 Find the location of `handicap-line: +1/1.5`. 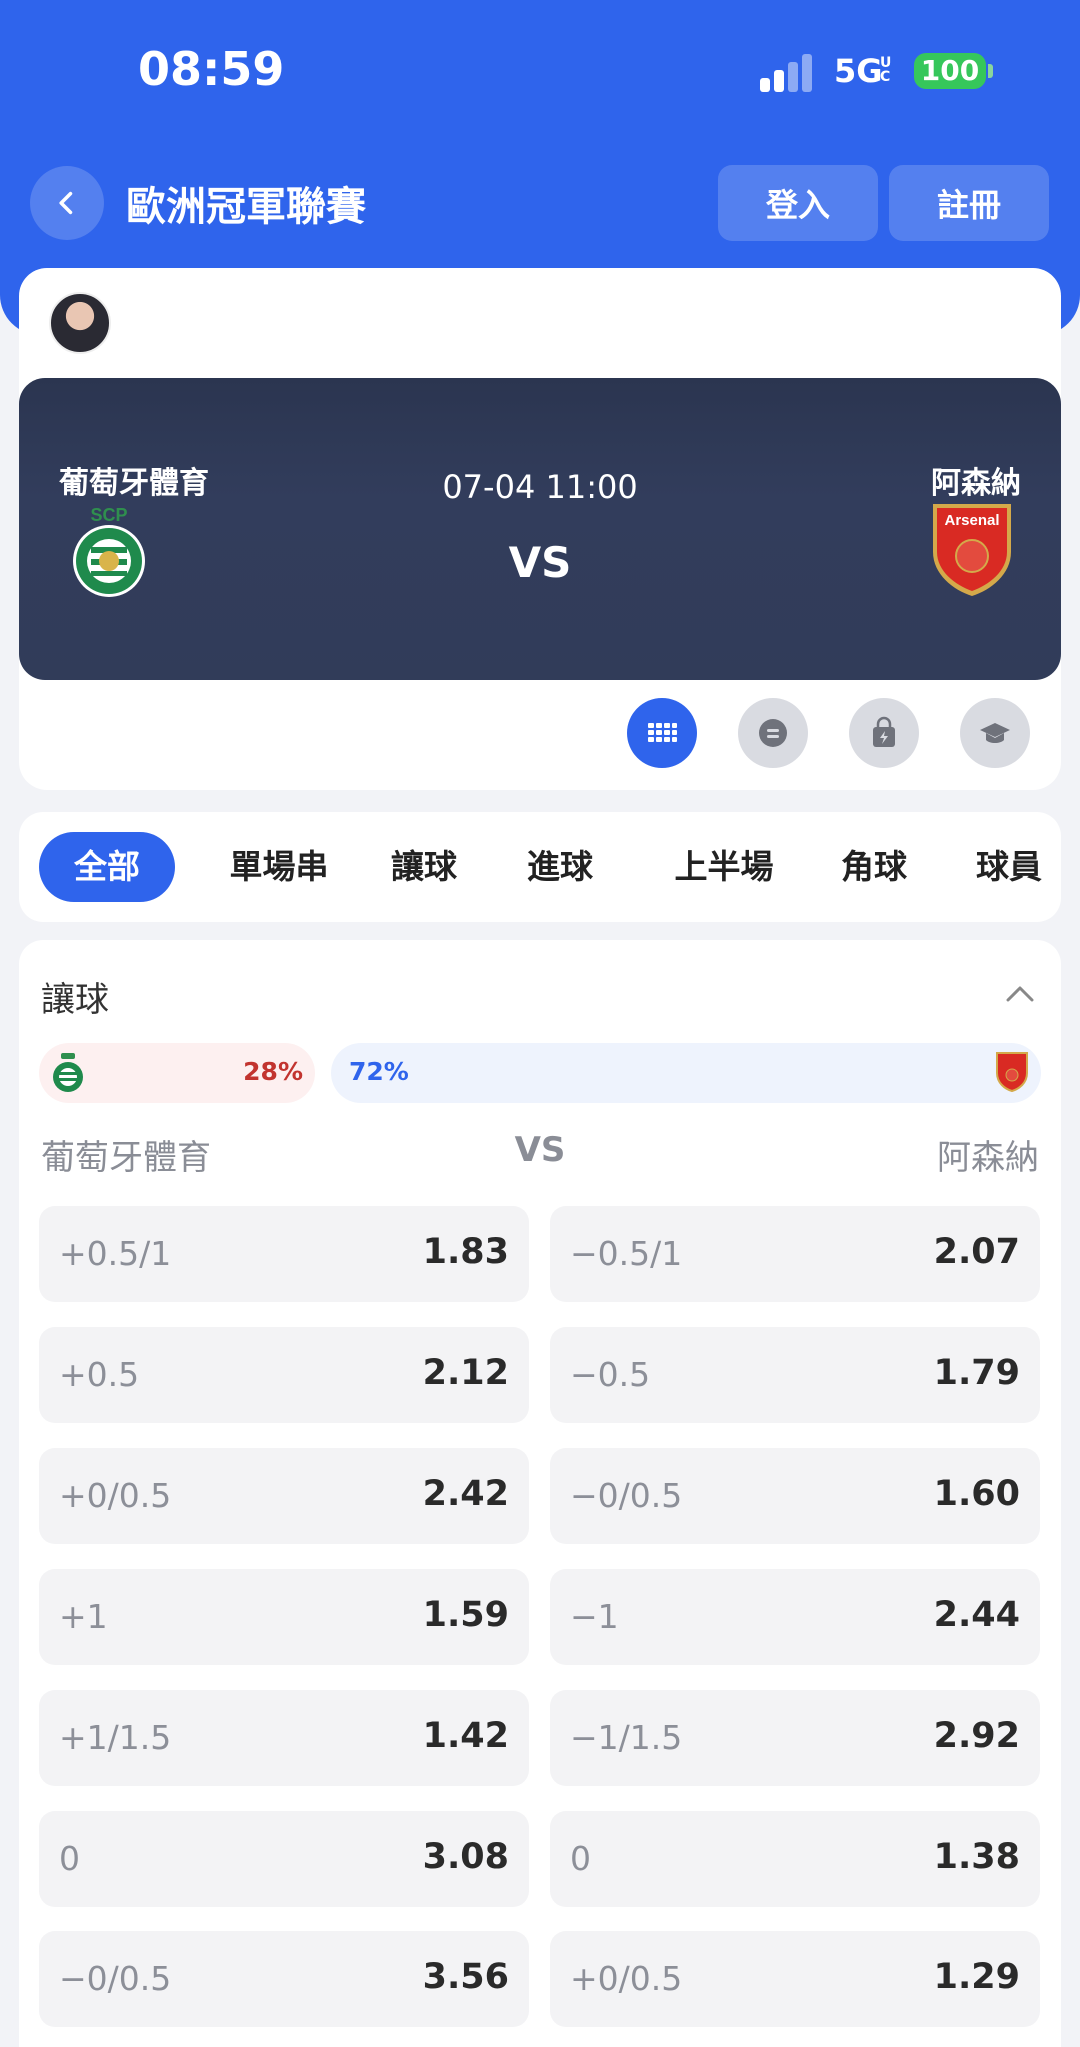

handicap-line: +1/1.5 is located at coordinates (115, 1737).